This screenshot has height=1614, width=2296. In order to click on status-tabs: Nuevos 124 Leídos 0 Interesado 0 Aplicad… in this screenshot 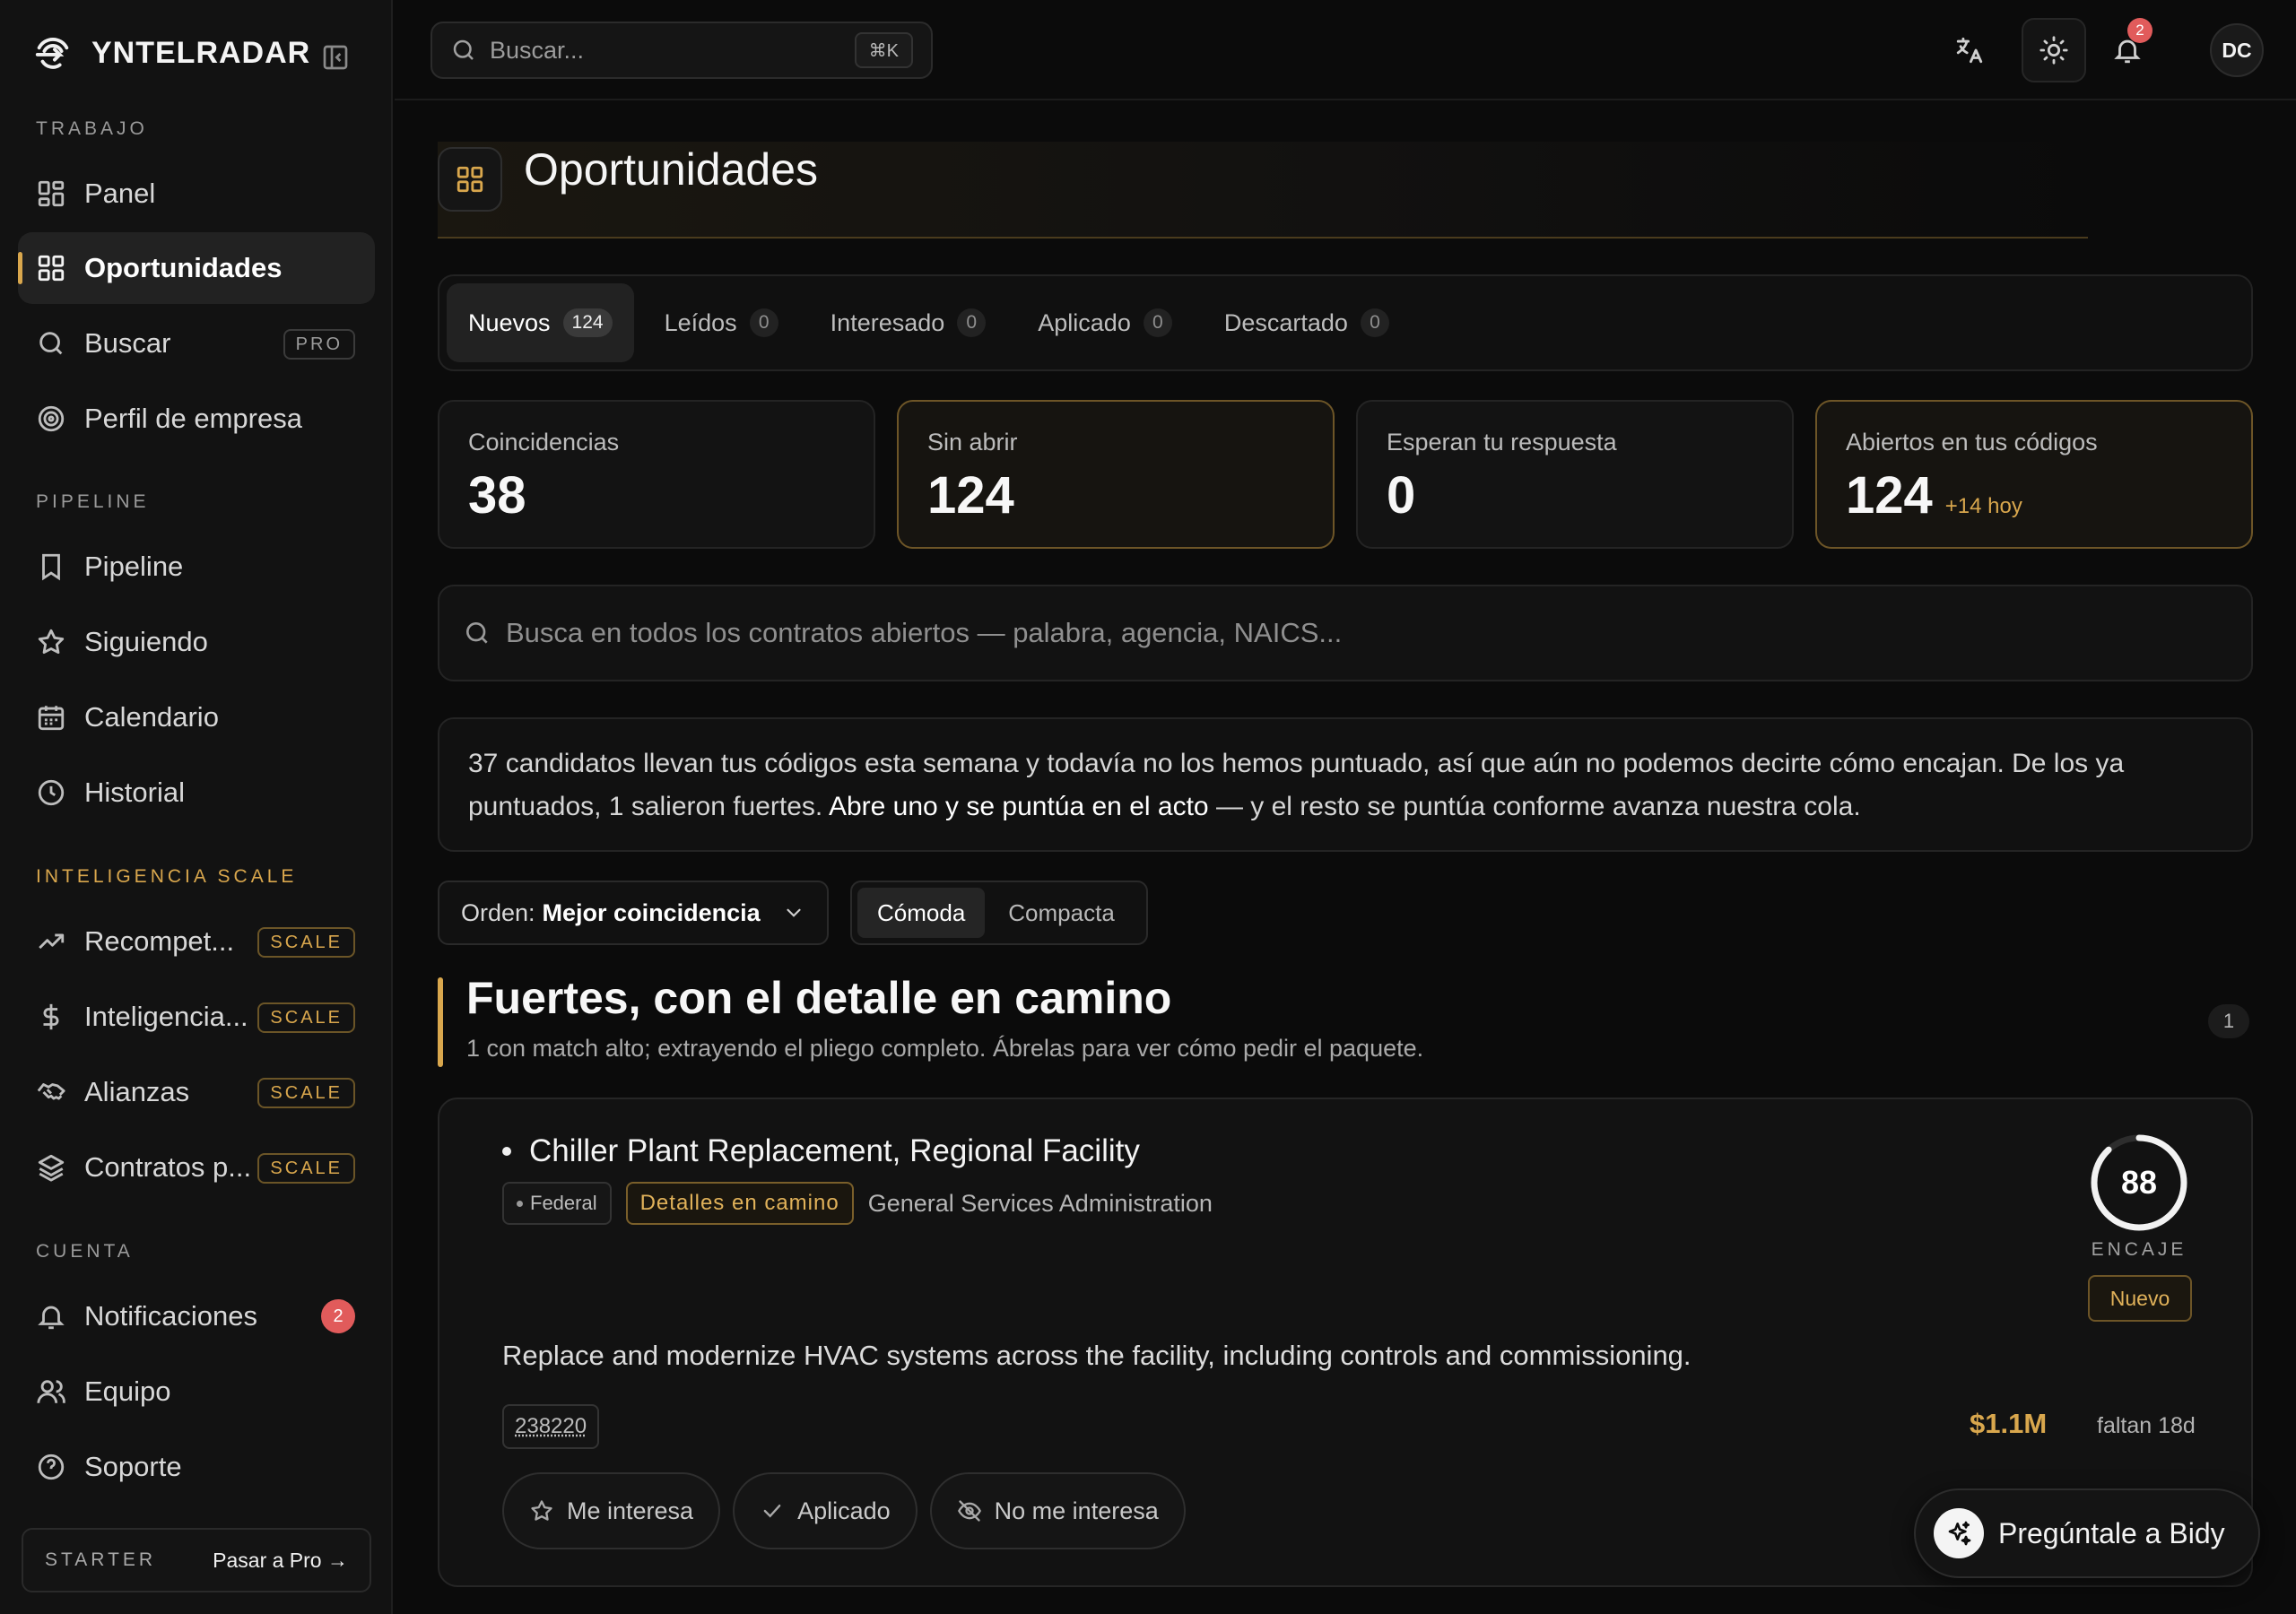, I will do `click(1345, 322)`.